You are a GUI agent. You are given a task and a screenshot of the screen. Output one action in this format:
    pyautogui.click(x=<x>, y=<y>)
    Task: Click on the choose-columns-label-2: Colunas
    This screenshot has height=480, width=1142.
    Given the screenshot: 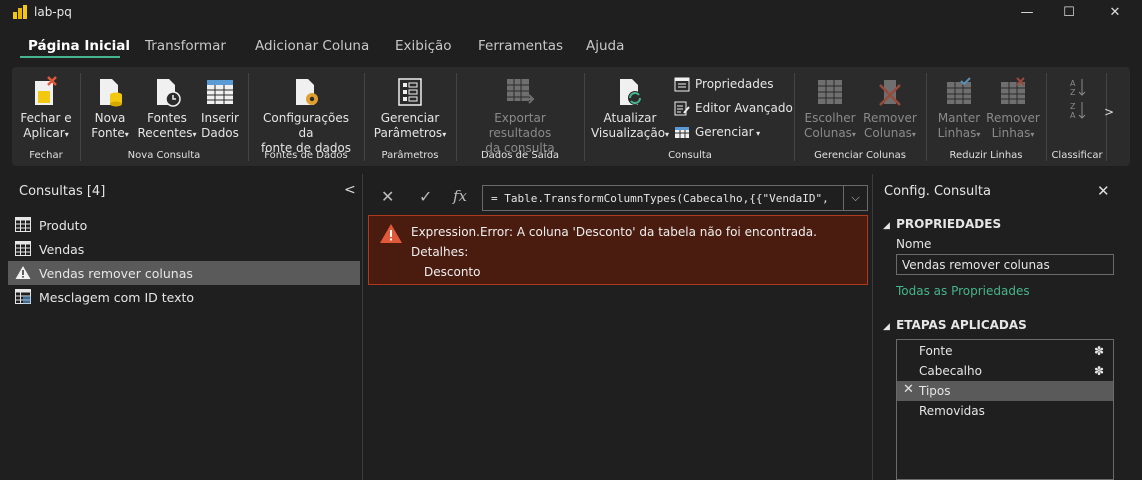 What is the action you would take?
    pyautogui.click(x=828, y=133)
    